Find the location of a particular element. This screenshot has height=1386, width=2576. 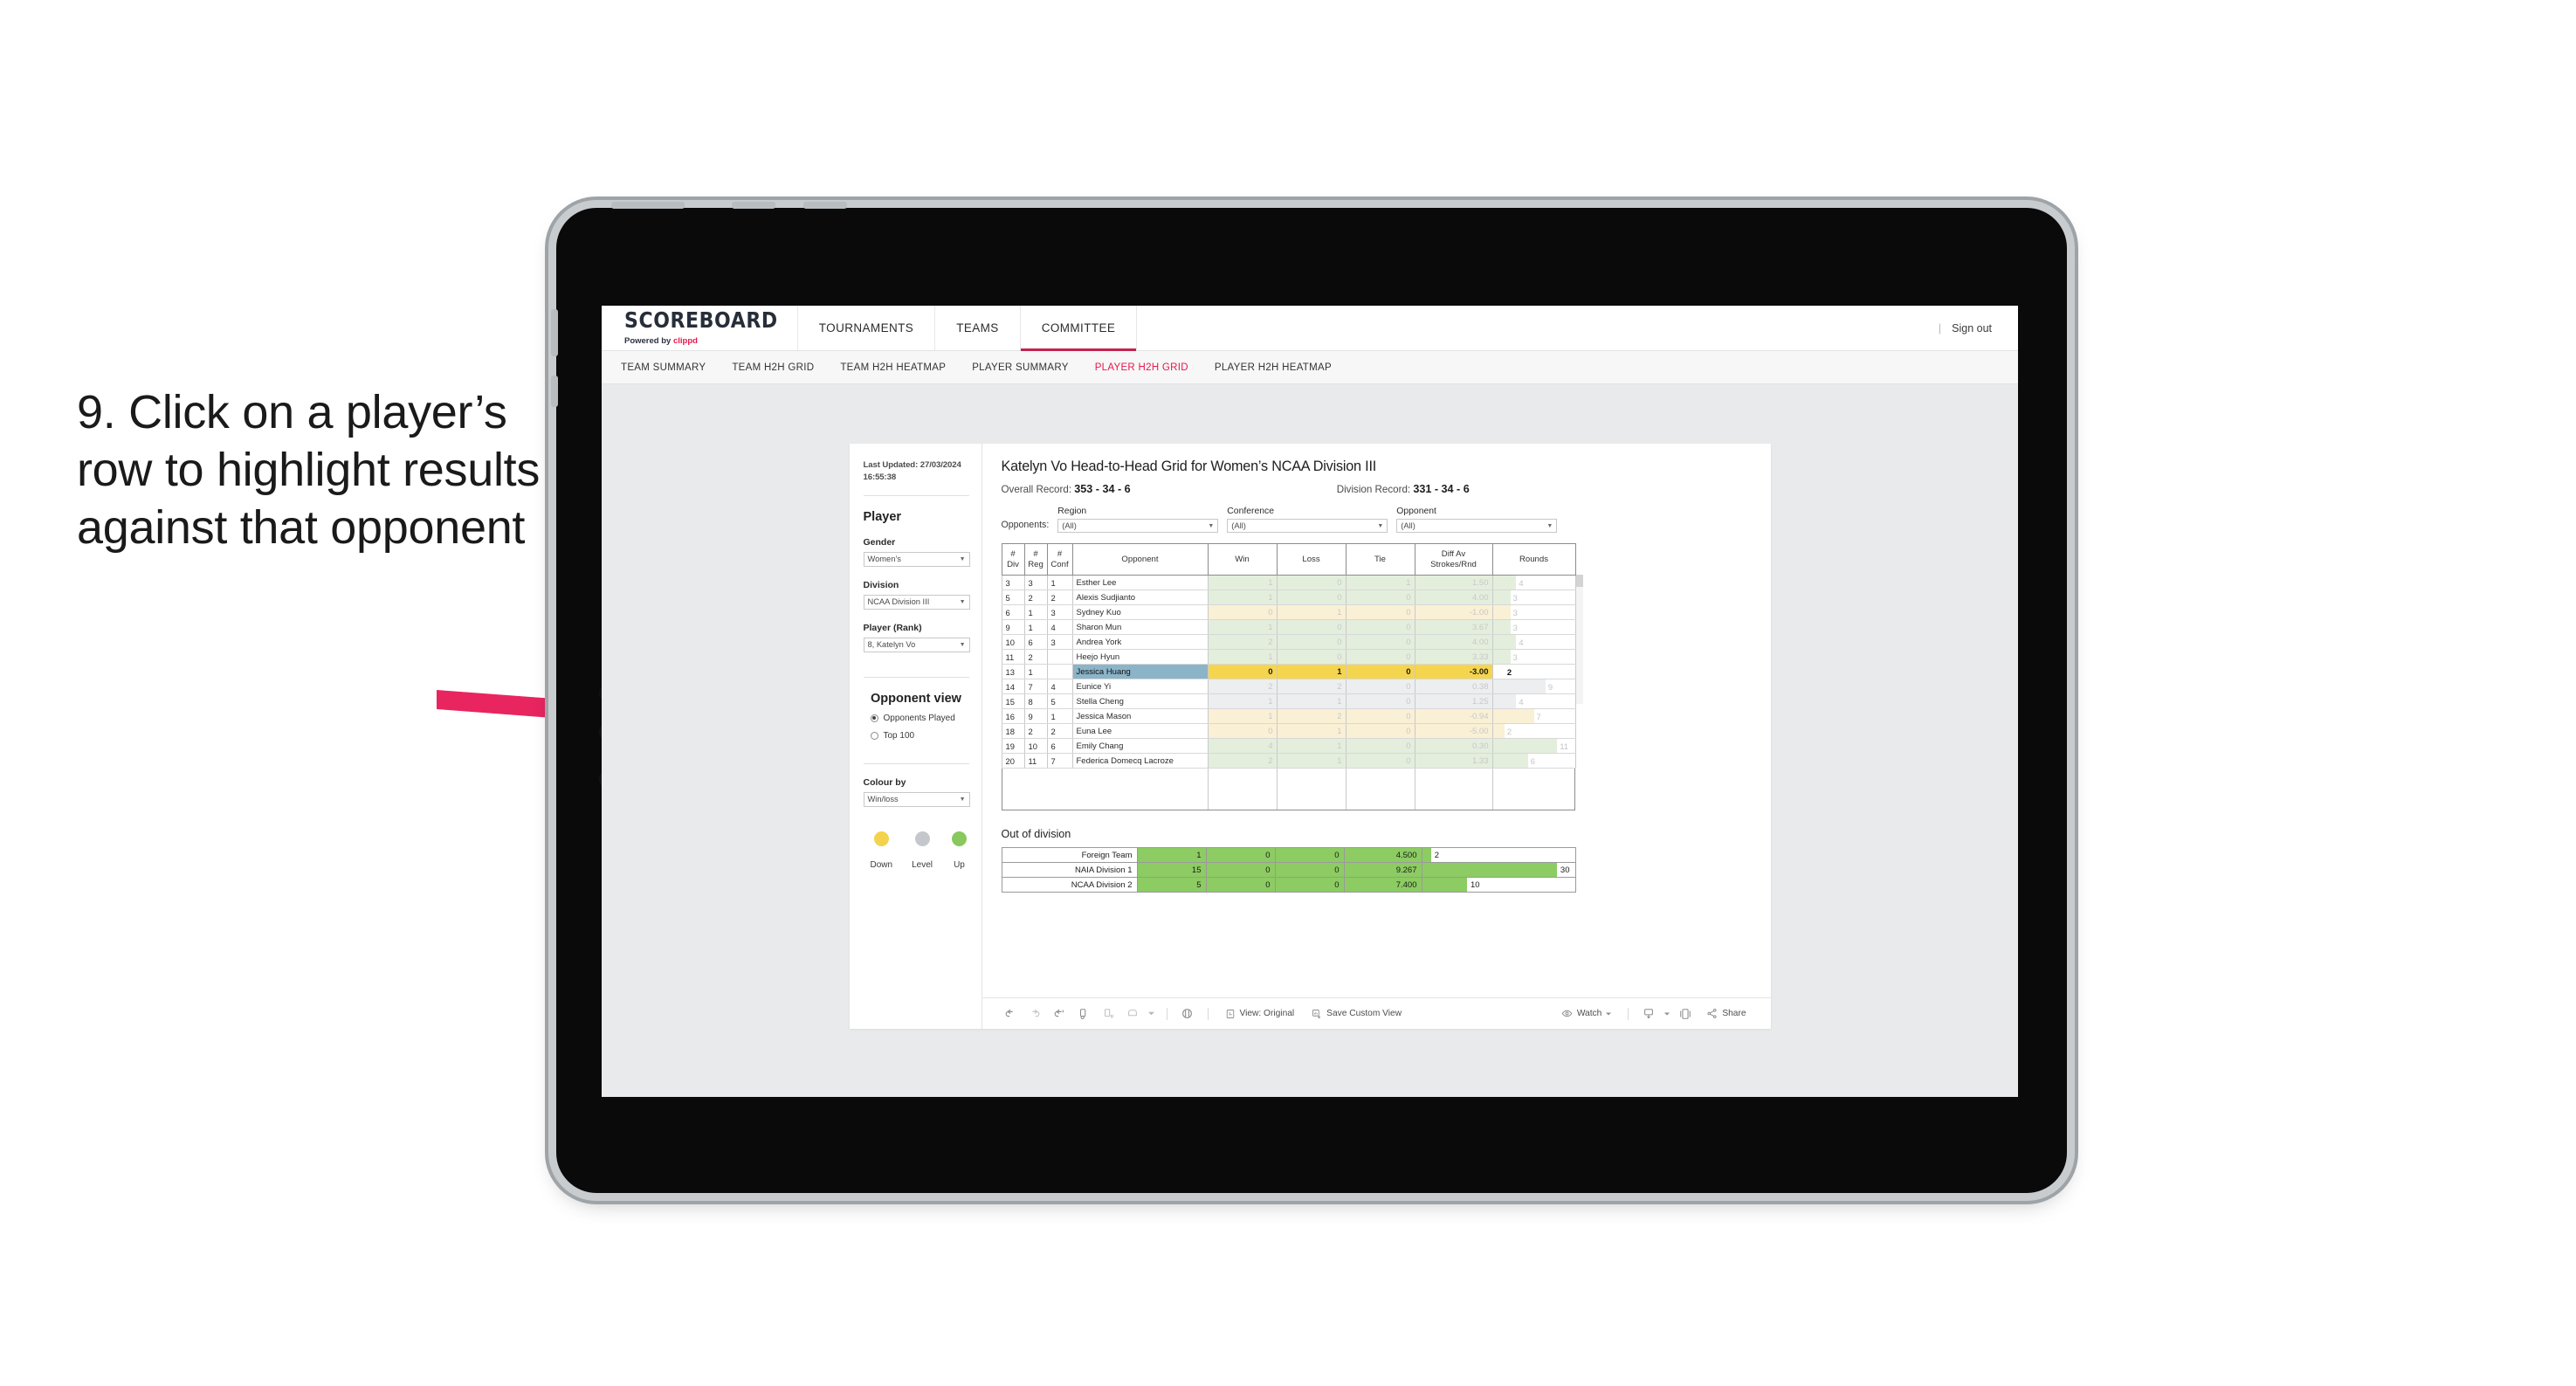

brand-sub-clippd: clippd is located at coordinates (685, 341).